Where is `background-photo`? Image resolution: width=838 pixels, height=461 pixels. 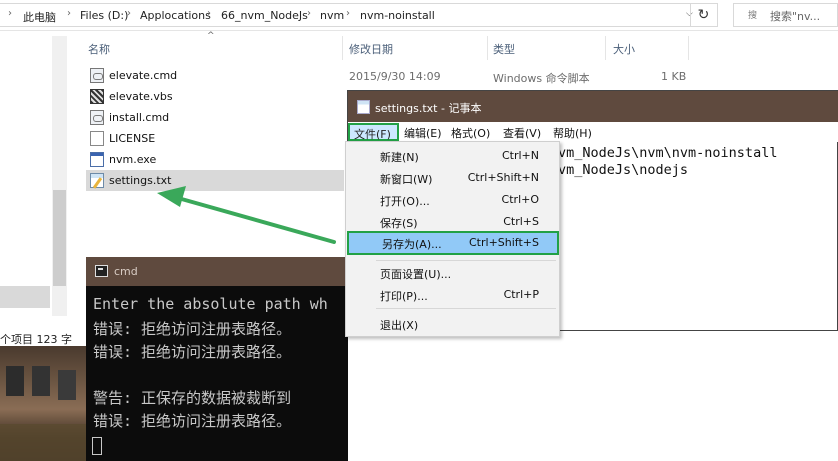
background-photo is located at coordinates (43, 403).